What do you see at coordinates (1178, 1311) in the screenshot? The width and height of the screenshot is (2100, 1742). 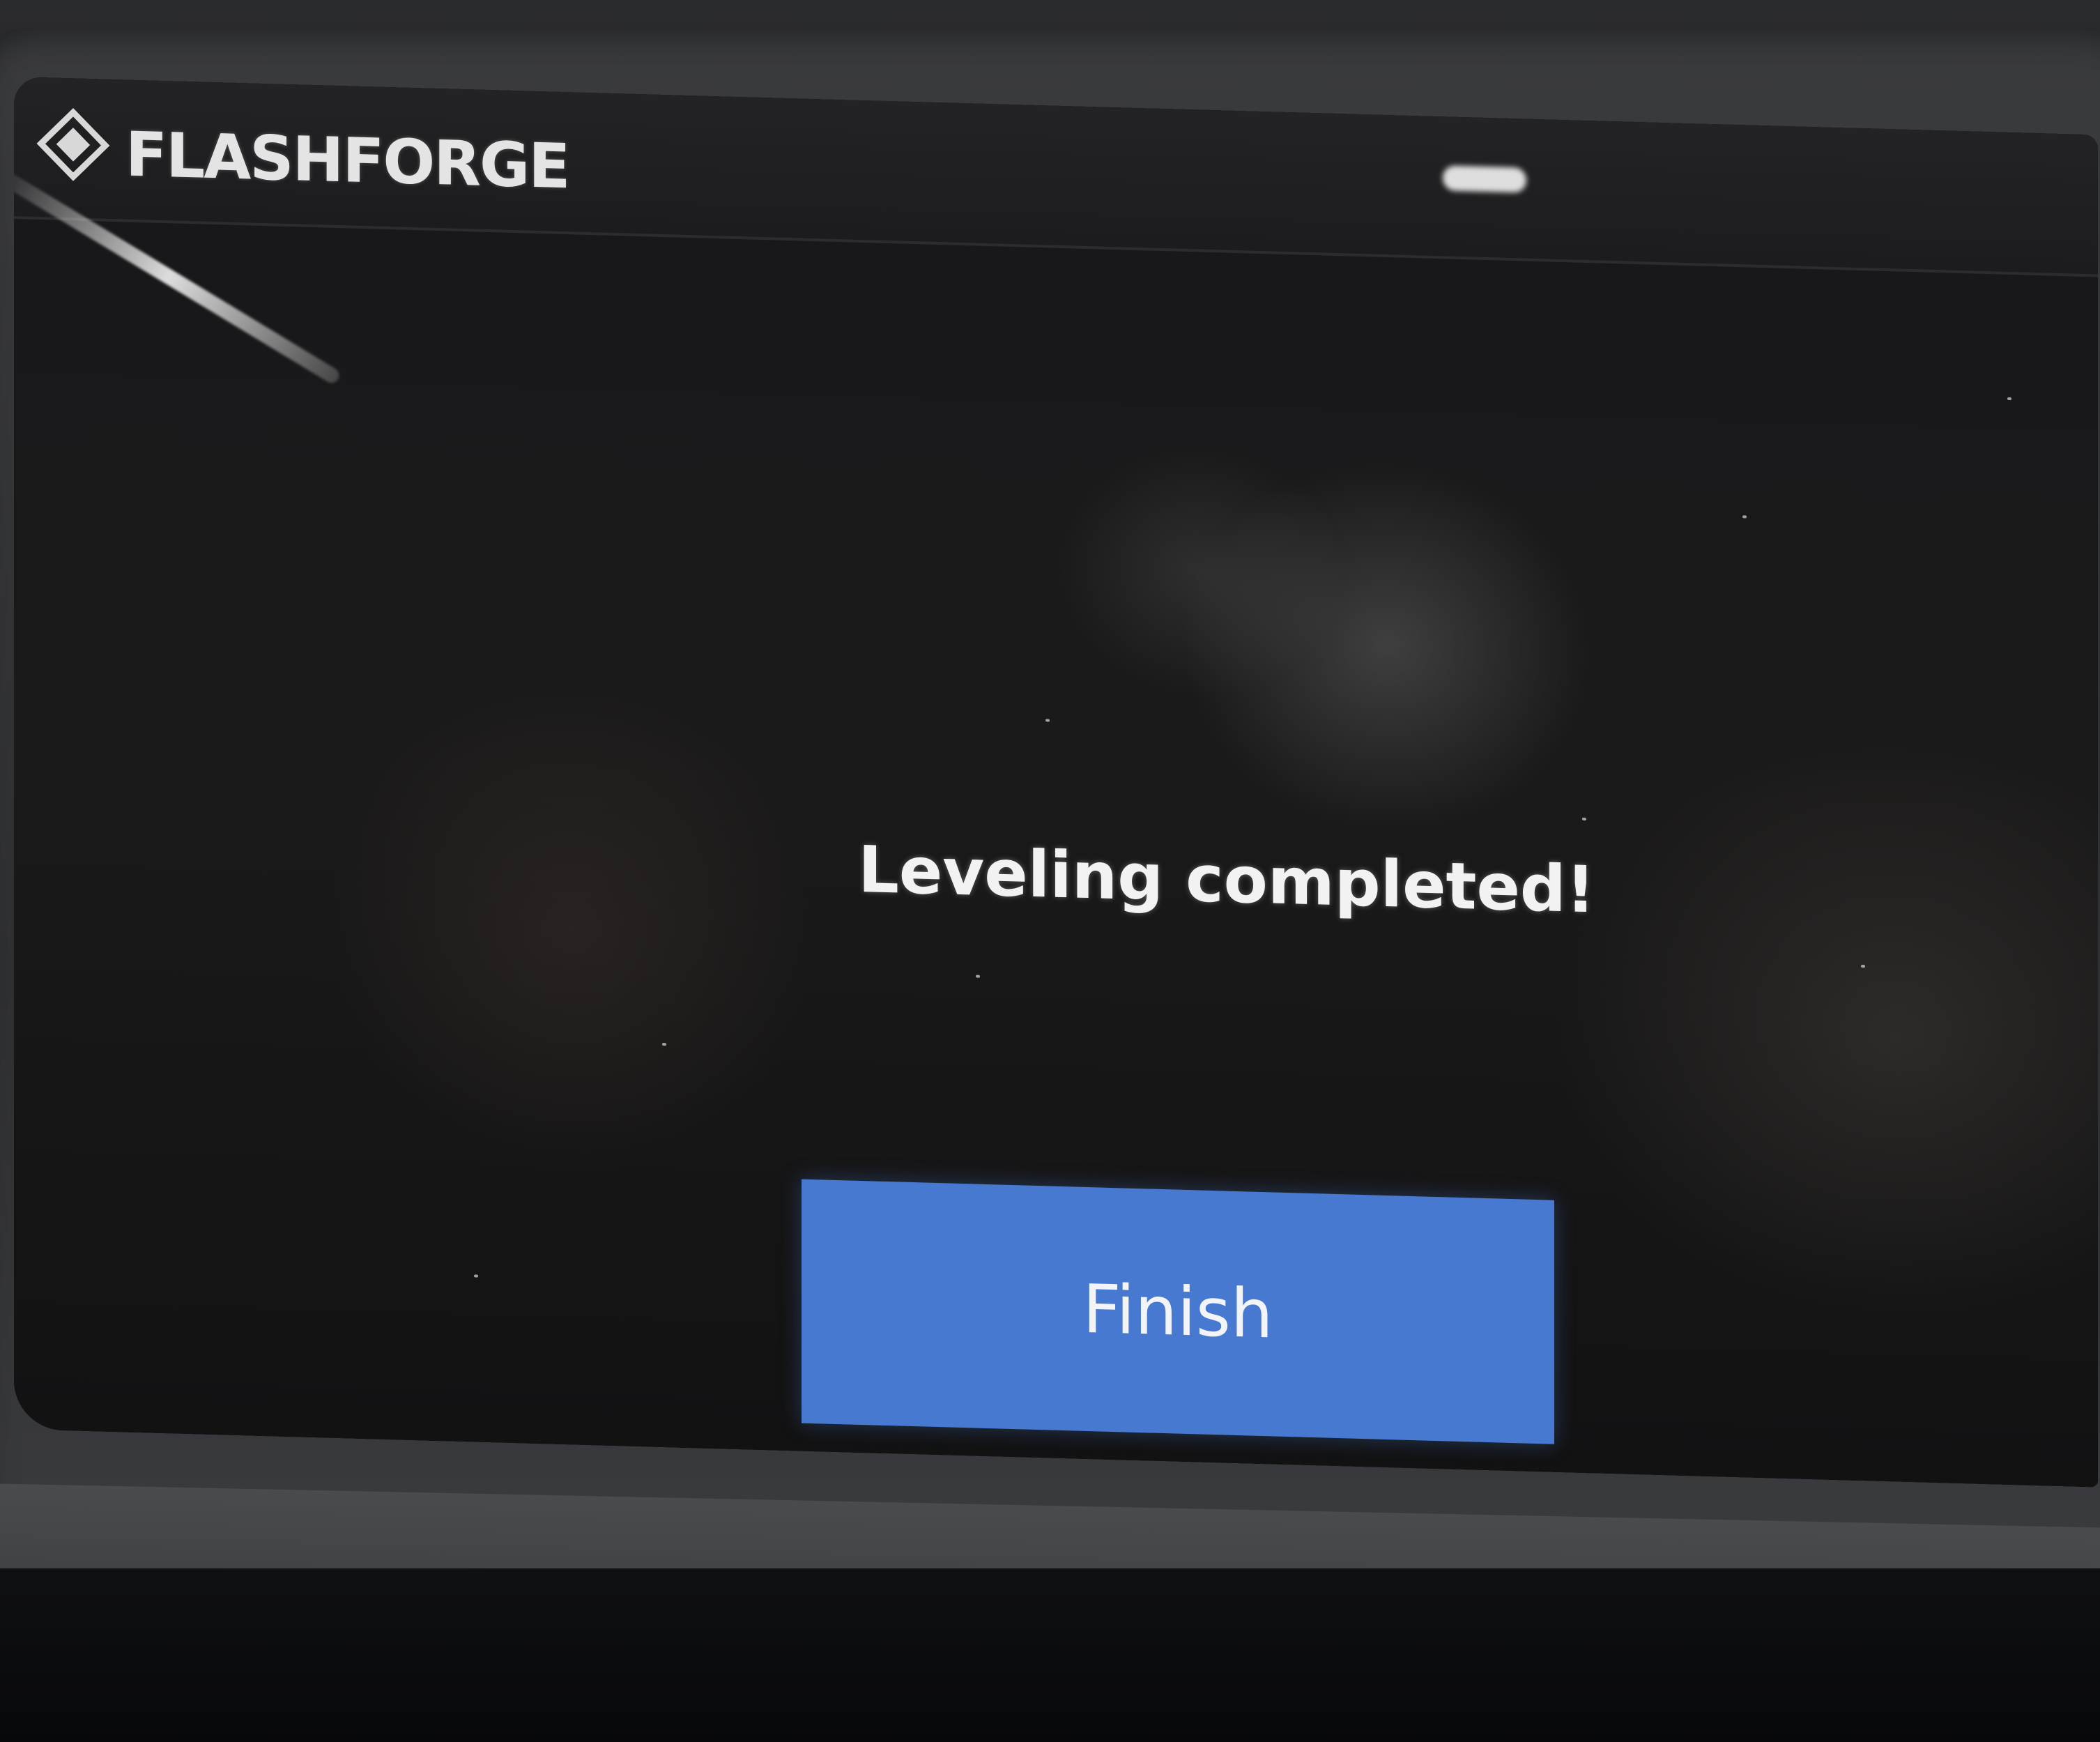 I see `finish-button: Finish` at bounding box center [1178, 1311].